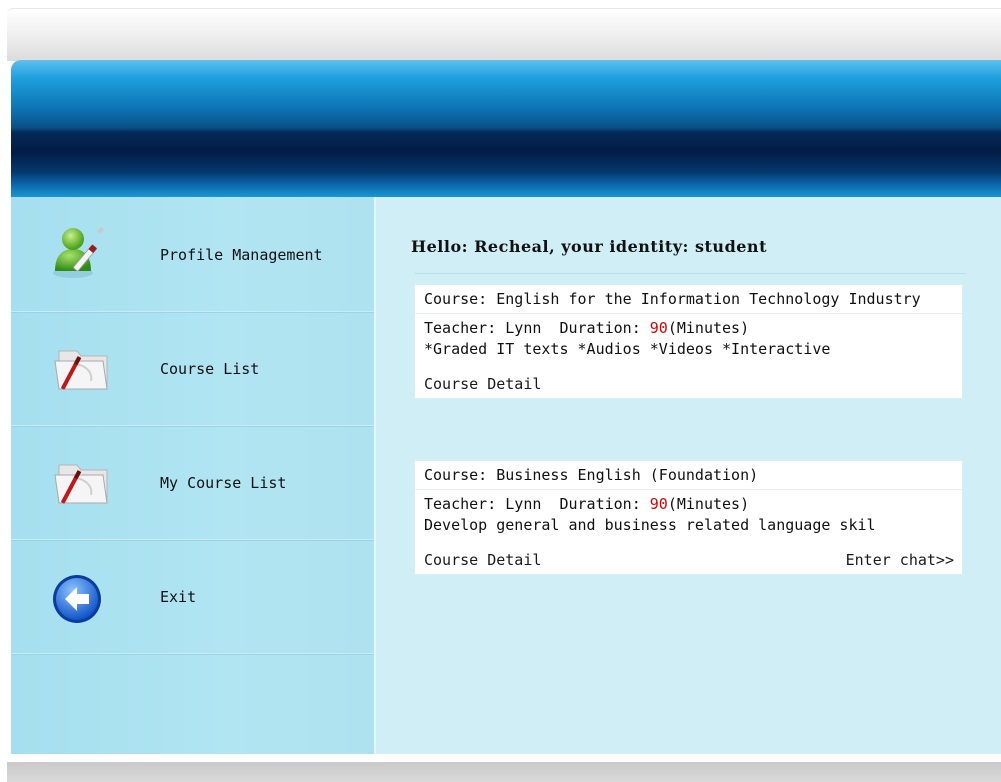 This screenshot has height=782, width=1001. I want to click on sidebar-item-label: My Course List, so click(223, 483).